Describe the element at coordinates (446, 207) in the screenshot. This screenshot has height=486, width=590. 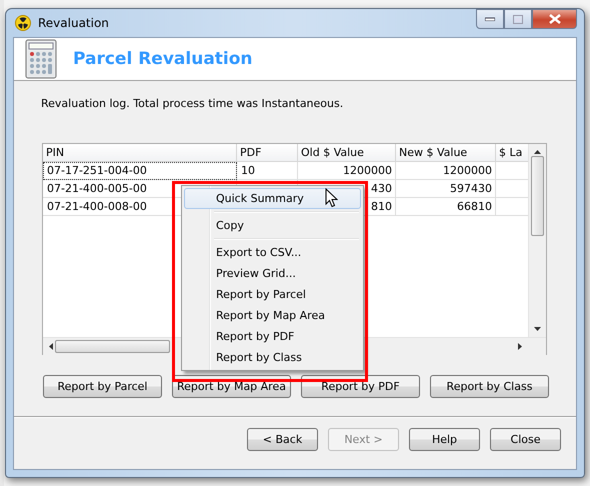
I see `table-cell: 66810` at that location.